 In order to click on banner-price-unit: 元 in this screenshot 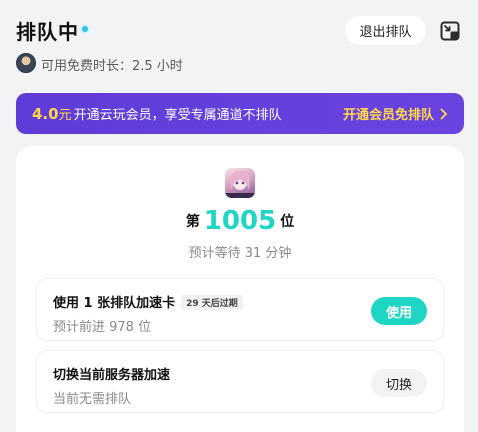, I will do `click(65, 115)`.